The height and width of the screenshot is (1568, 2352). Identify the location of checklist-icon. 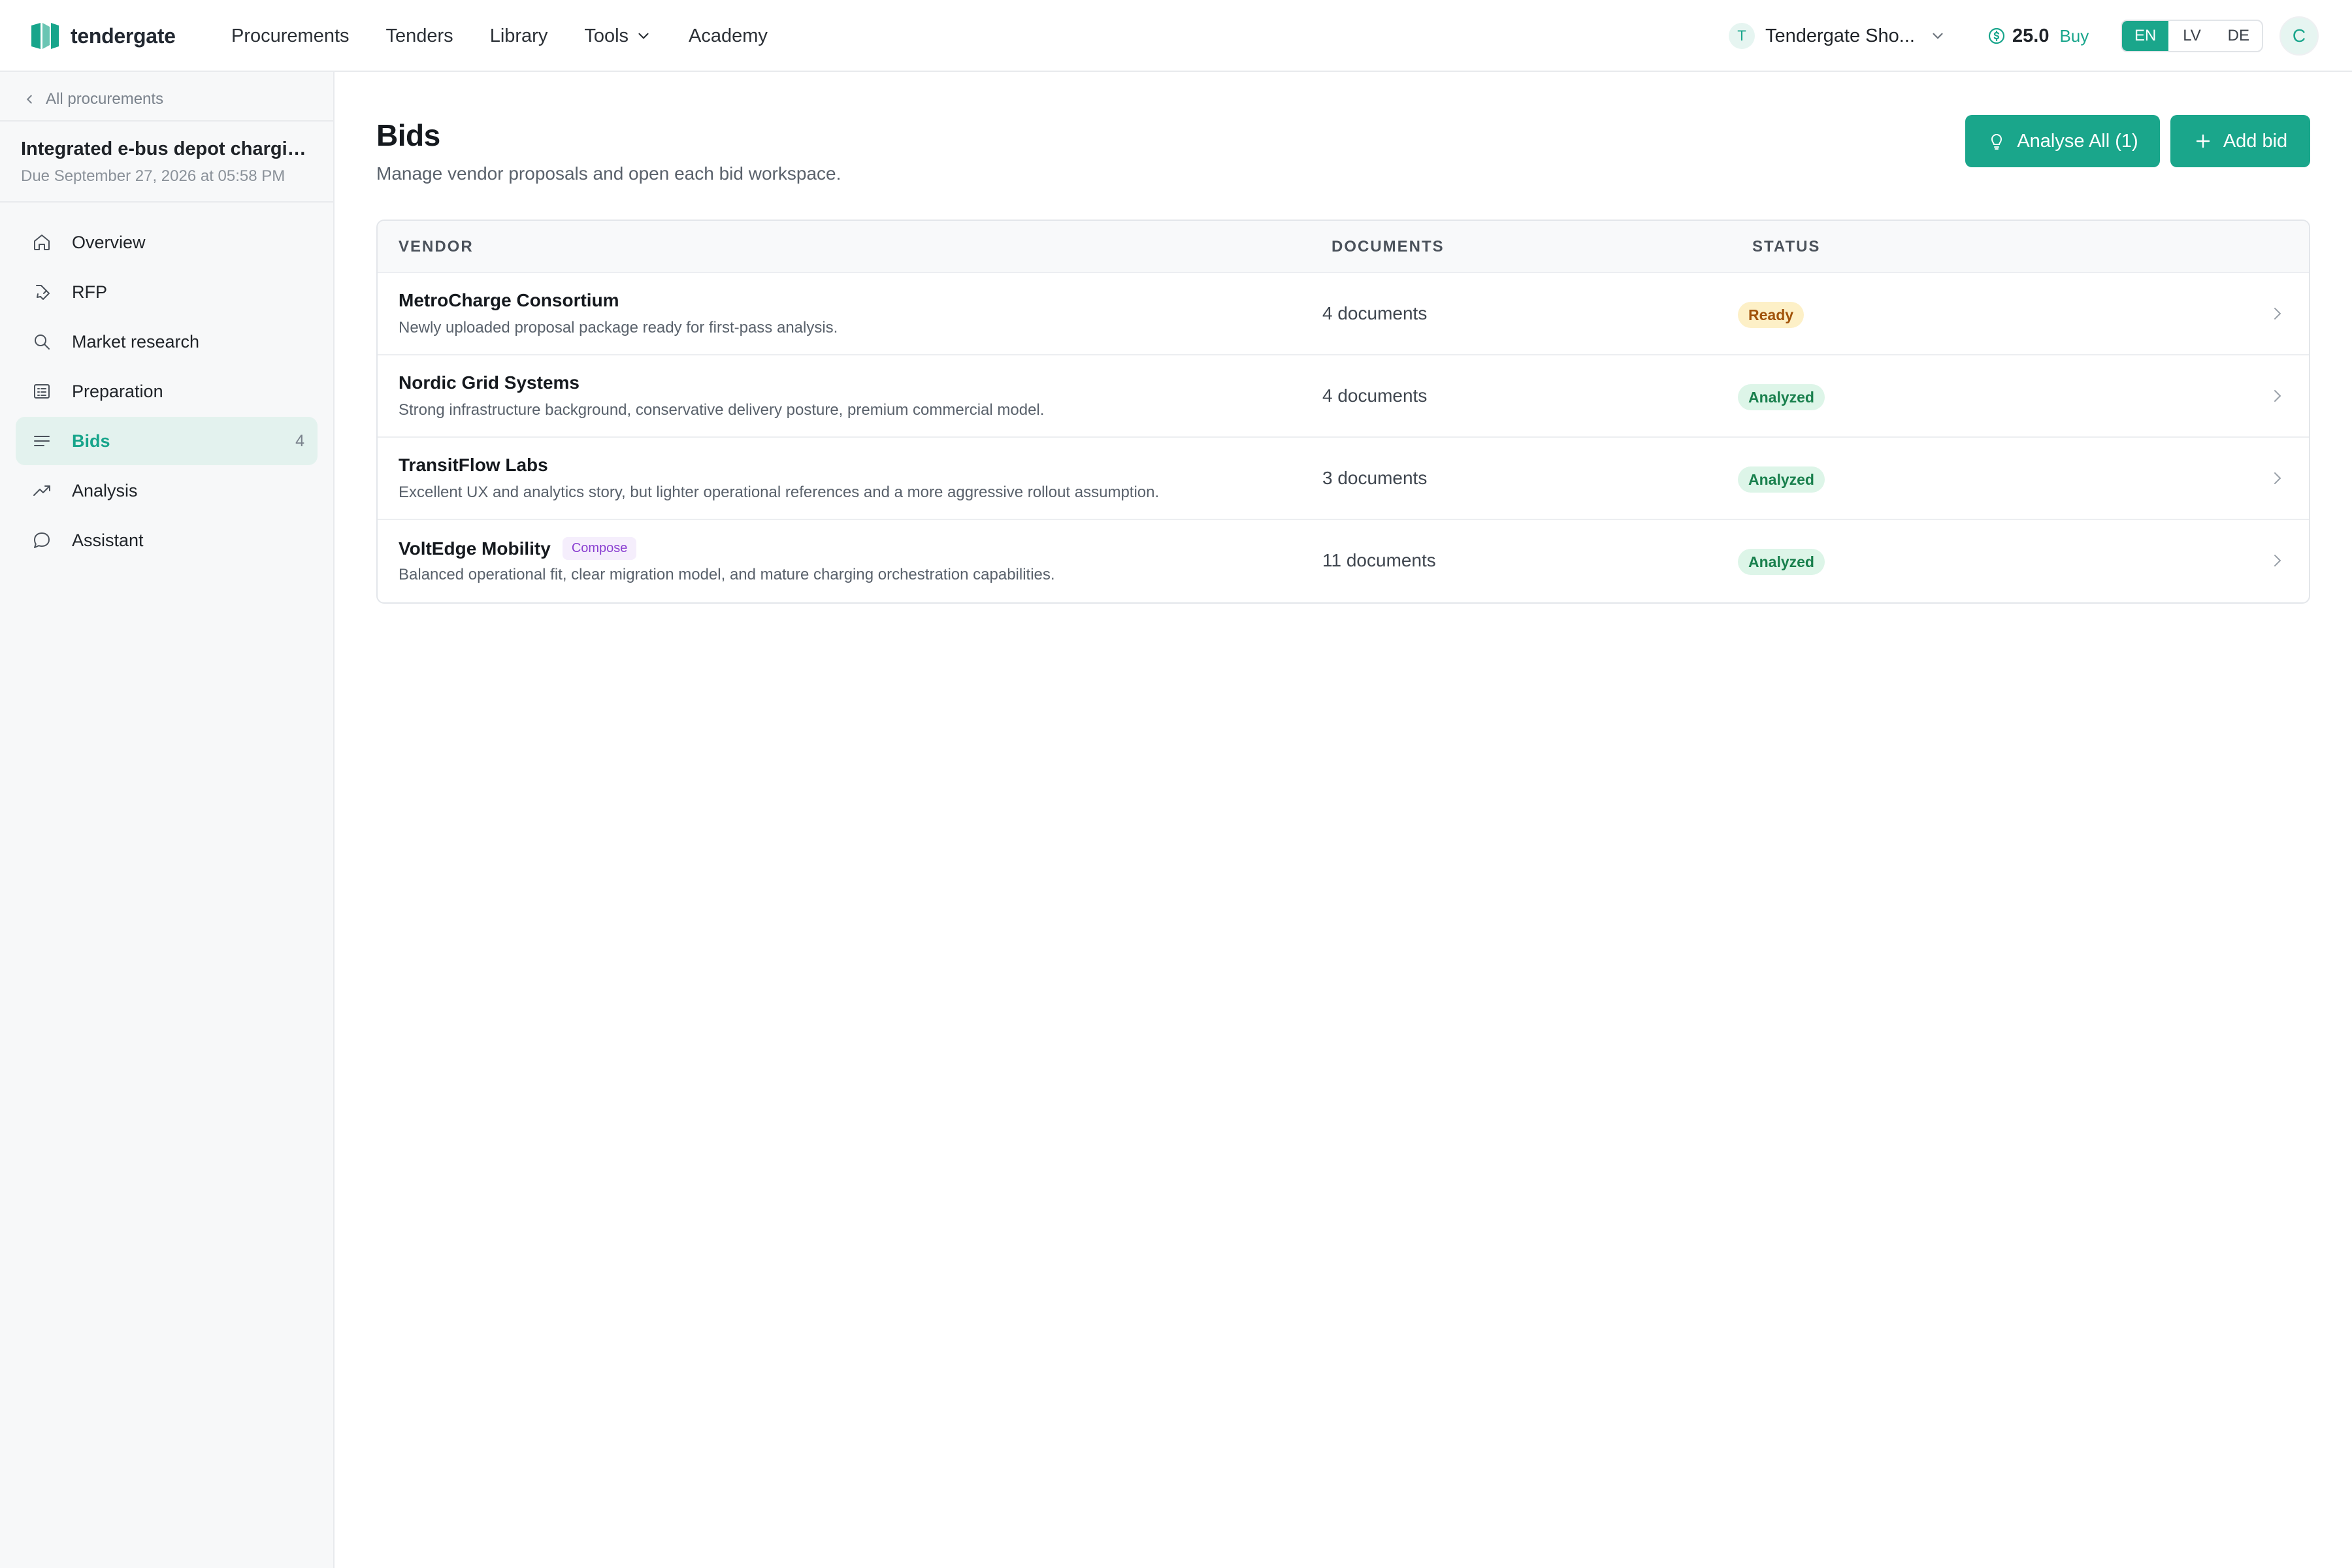
(42, 391).